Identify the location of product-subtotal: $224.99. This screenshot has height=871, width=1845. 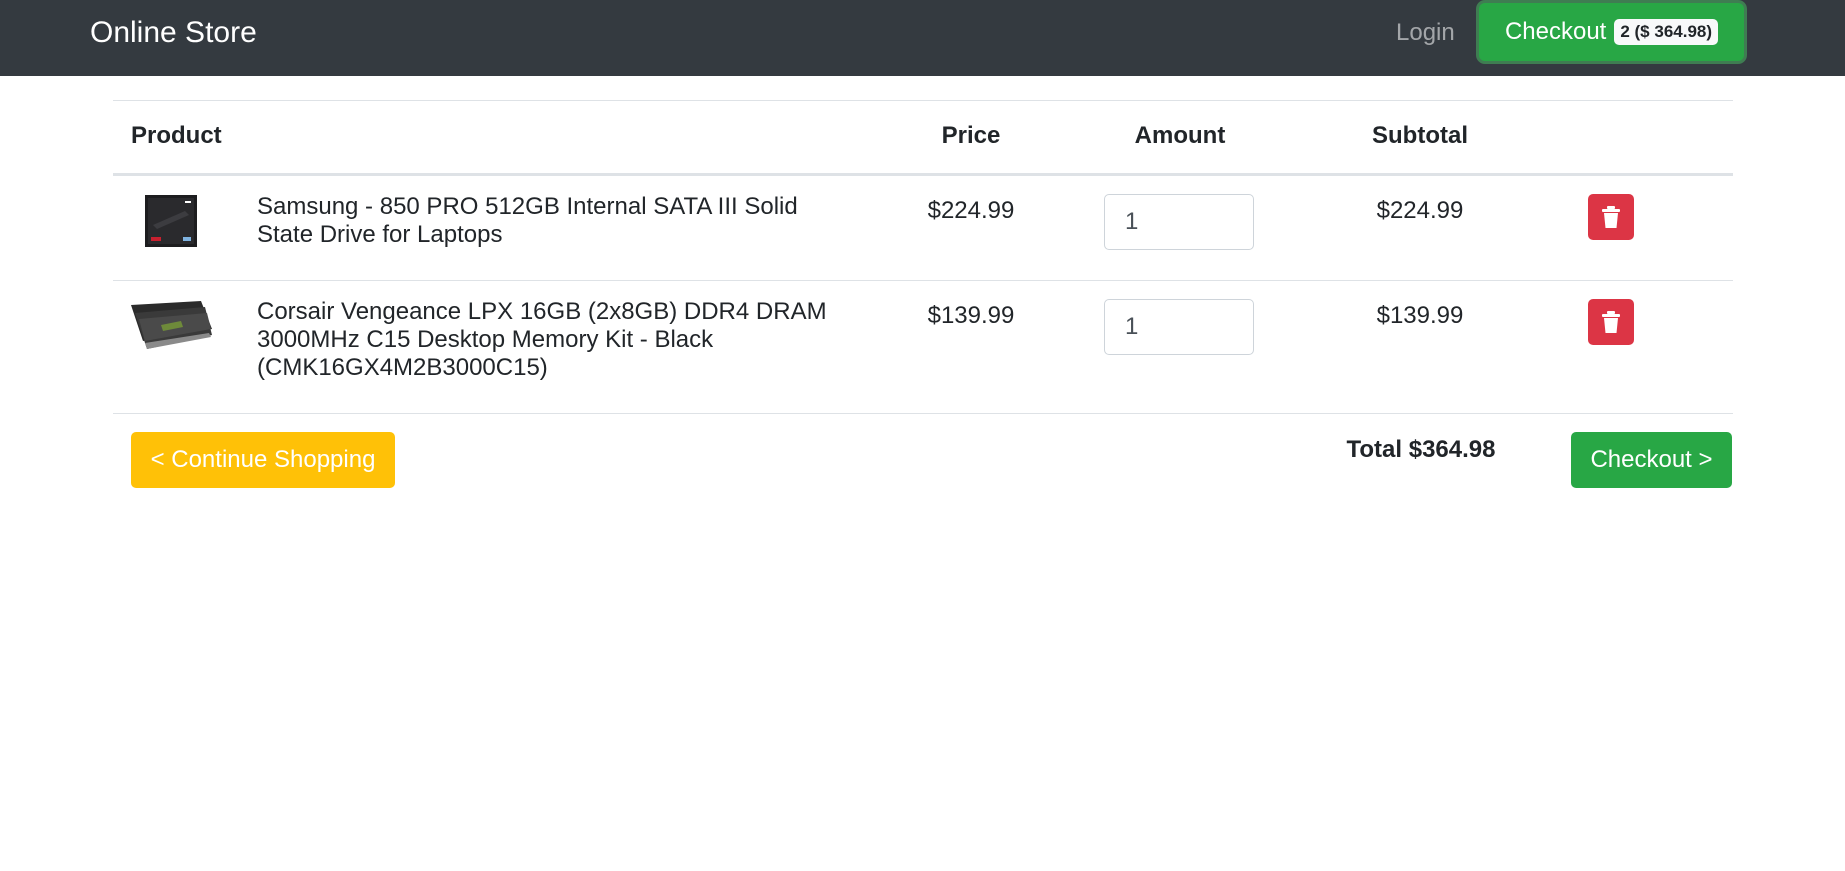
(1420, 210).